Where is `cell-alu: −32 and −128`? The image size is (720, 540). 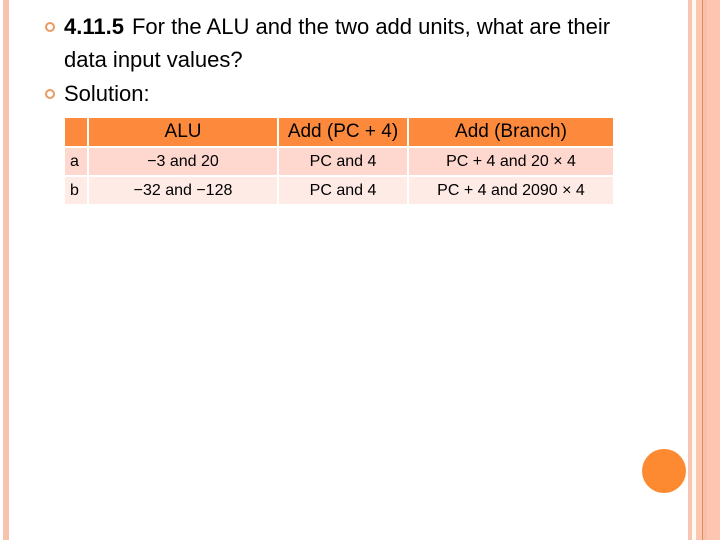
cell-alu: −32 and −128 is located at coordinates (183, 190).